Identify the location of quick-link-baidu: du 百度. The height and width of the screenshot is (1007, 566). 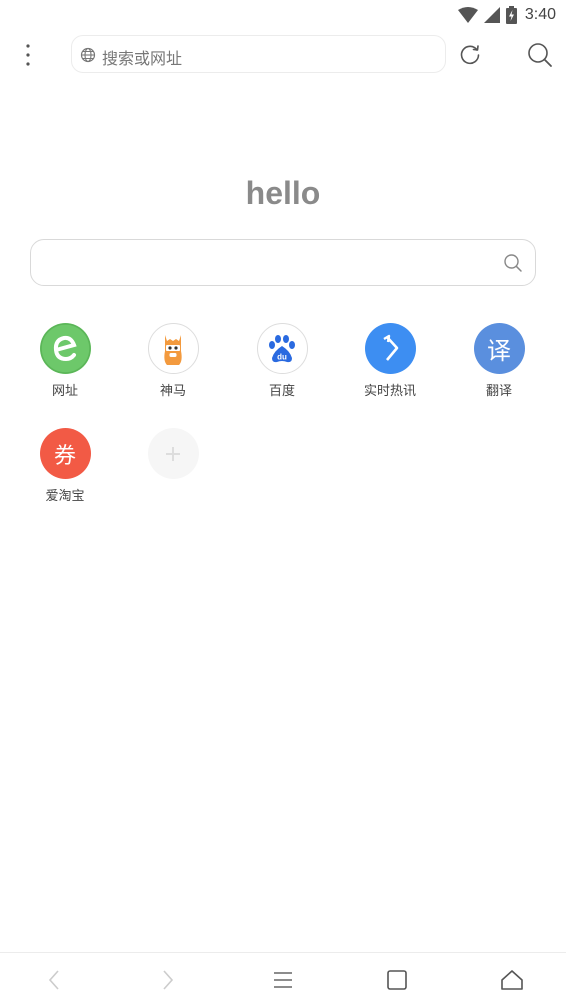
(282, 361).